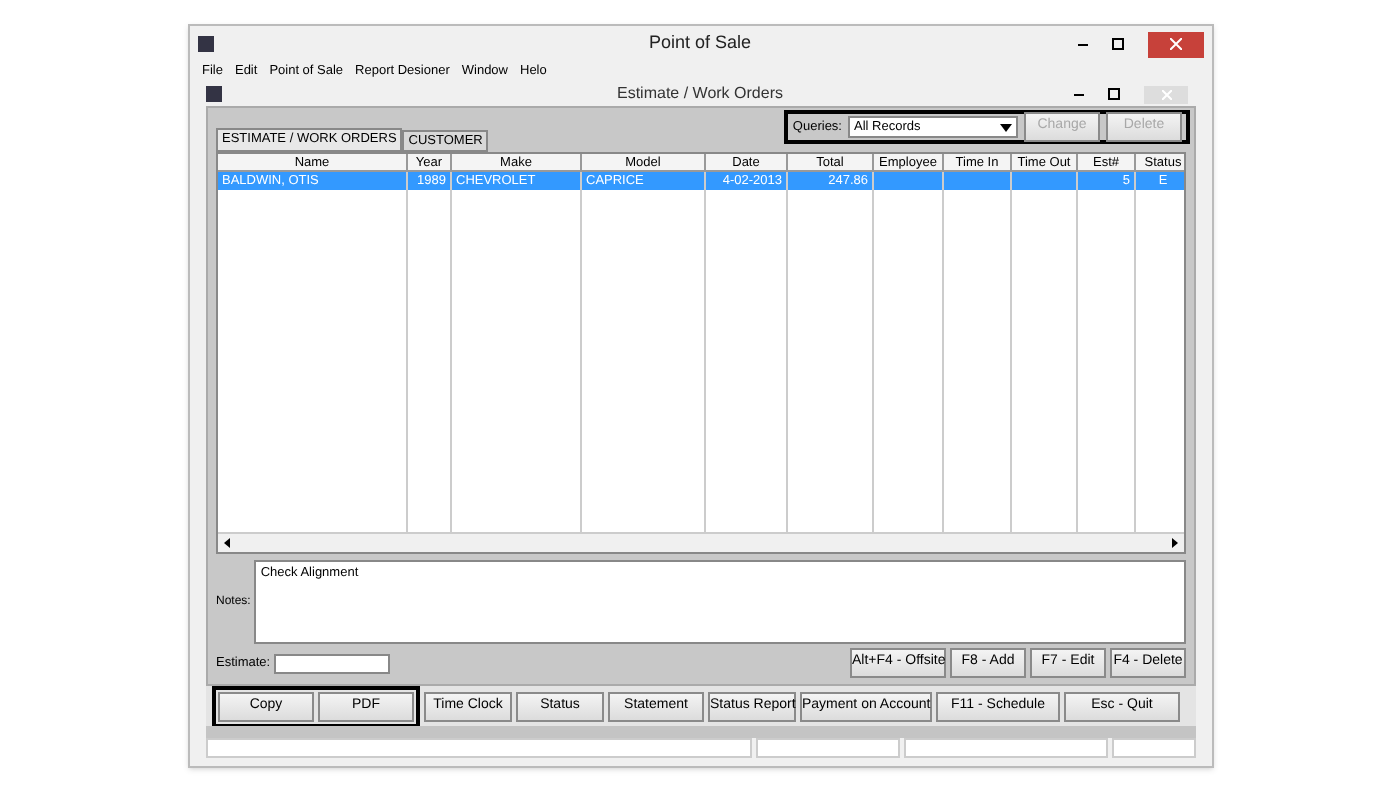  I want to click on estimate-field, so click(332, 663).